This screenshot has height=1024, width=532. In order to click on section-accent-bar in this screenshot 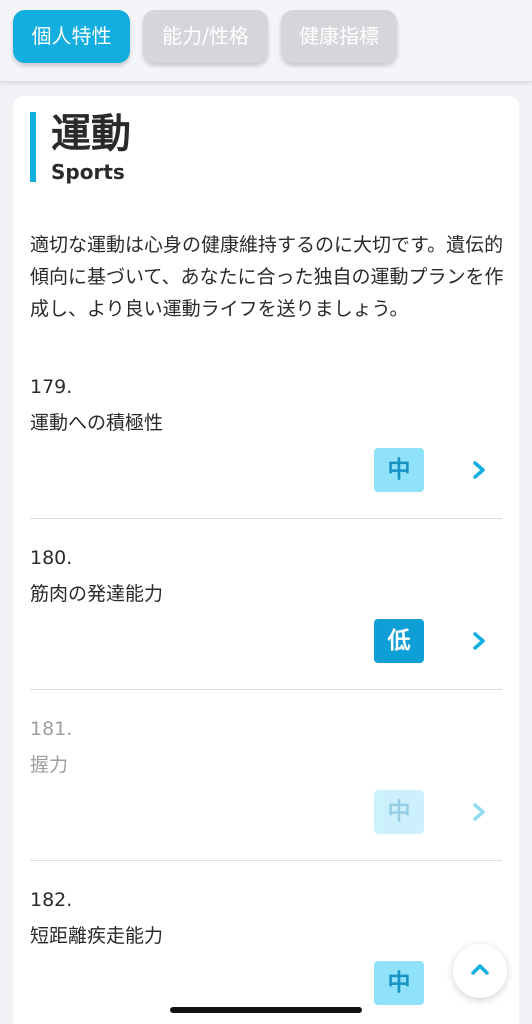, I will do `click(33, 147)`.